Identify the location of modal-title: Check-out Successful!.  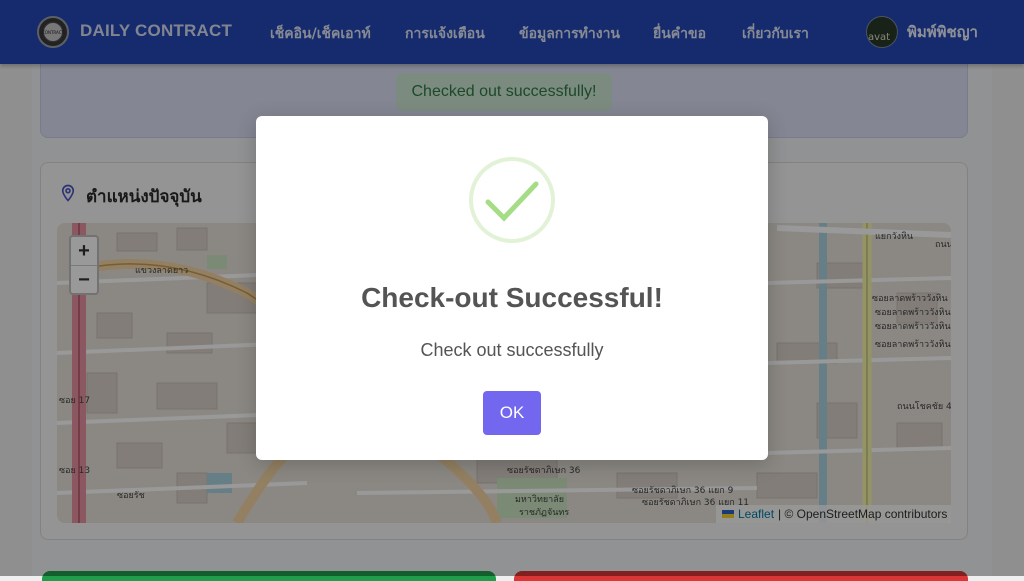
(512, 297).